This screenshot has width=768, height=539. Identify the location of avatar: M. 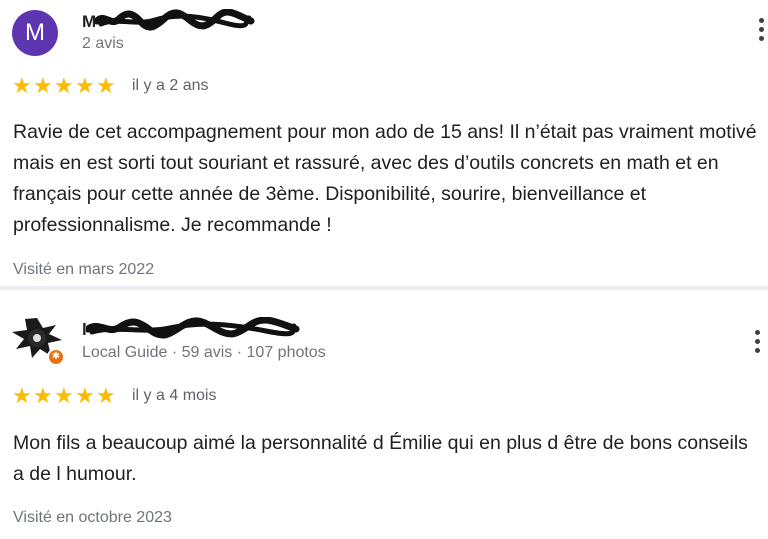
(35, 33).